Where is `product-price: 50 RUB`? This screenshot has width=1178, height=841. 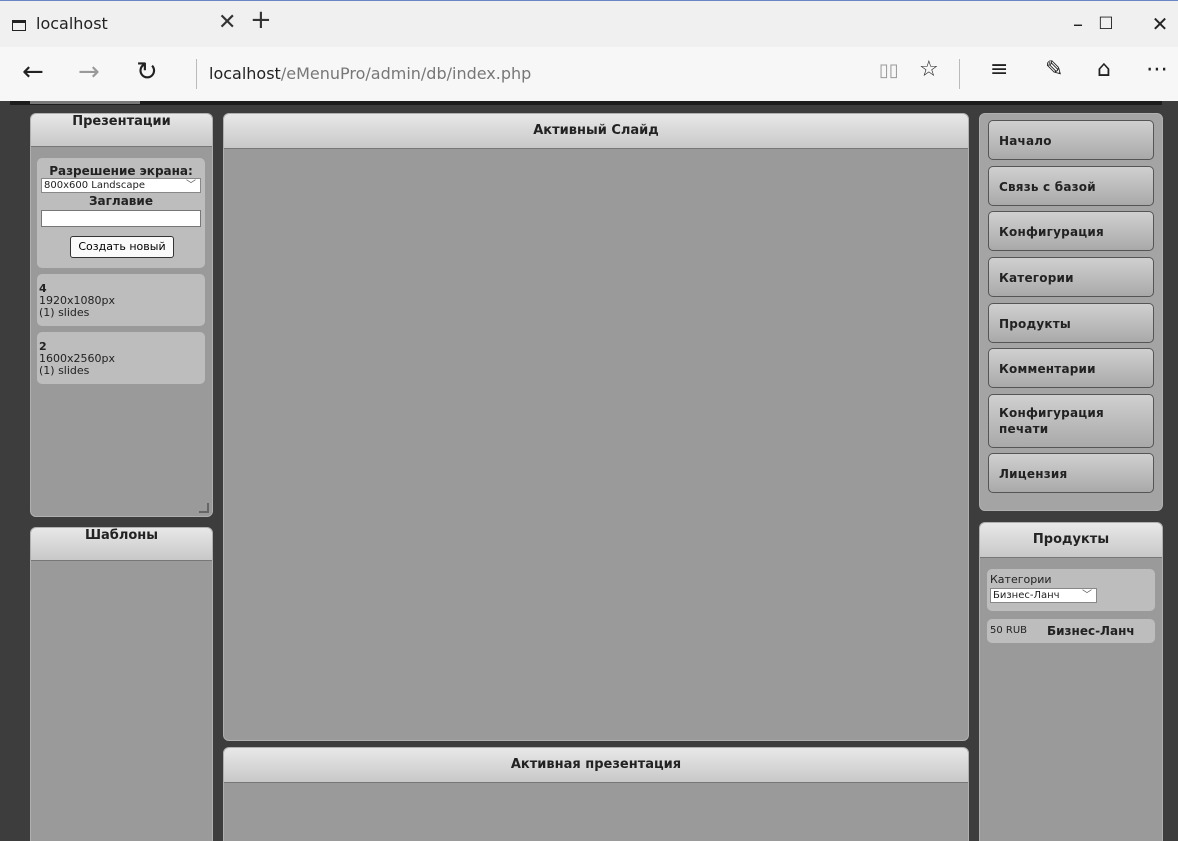
product-price: 50 RUB is located at coordinates (1009, 630).